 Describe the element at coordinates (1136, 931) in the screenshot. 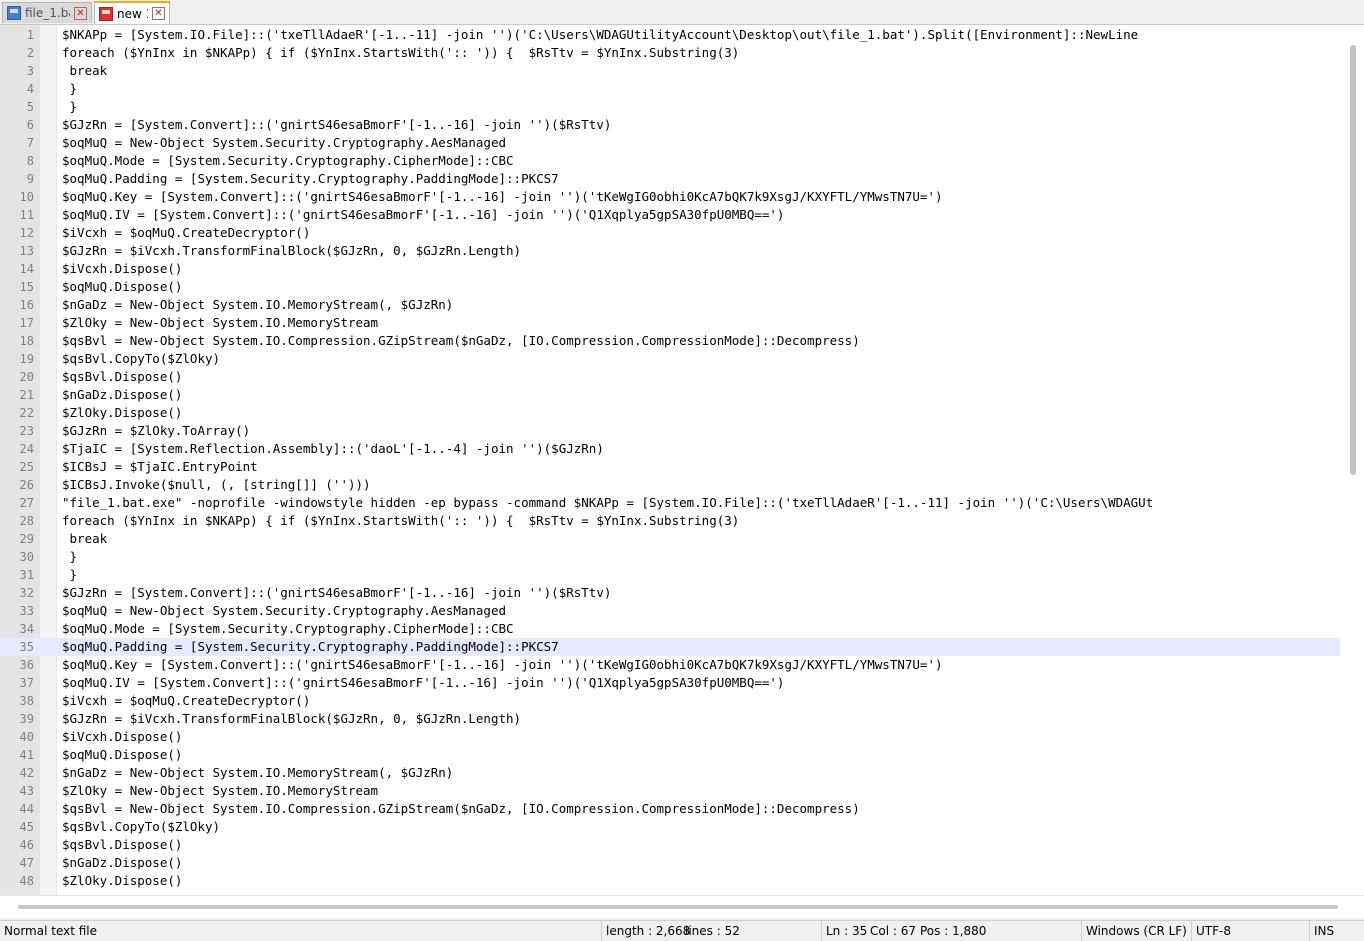

I see `status-eol: Windows (CR LF)` at that location.